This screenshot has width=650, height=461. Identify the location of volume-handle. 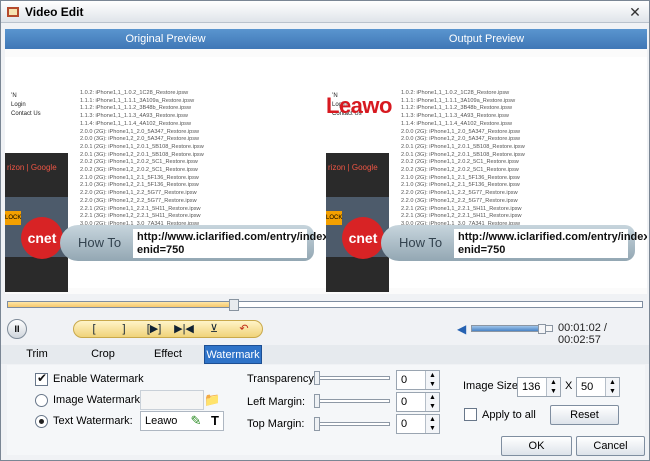
(542, 329).